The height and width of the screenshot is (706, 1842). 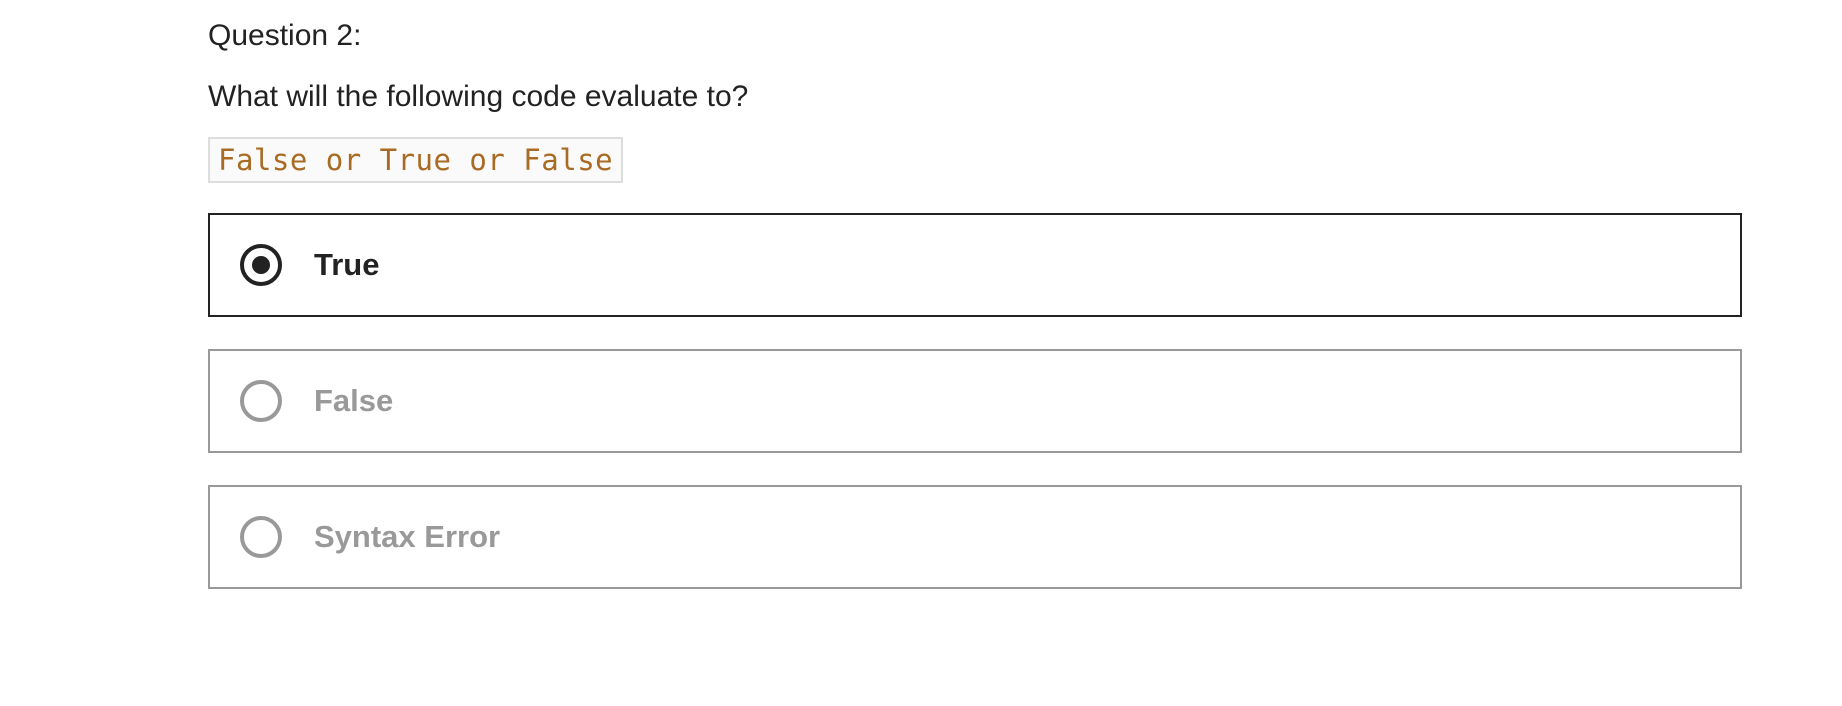 I want to click on option-label: False, so click(x=354, y=400).